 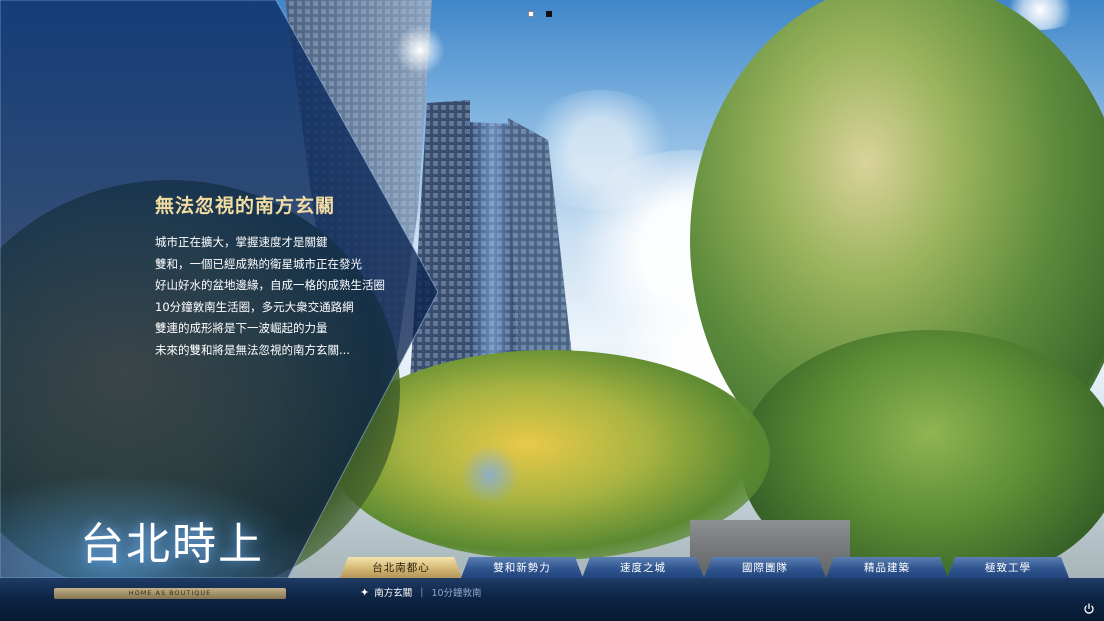 I want to click on sparkle-icon: ✦, so click(x=365, y=592).